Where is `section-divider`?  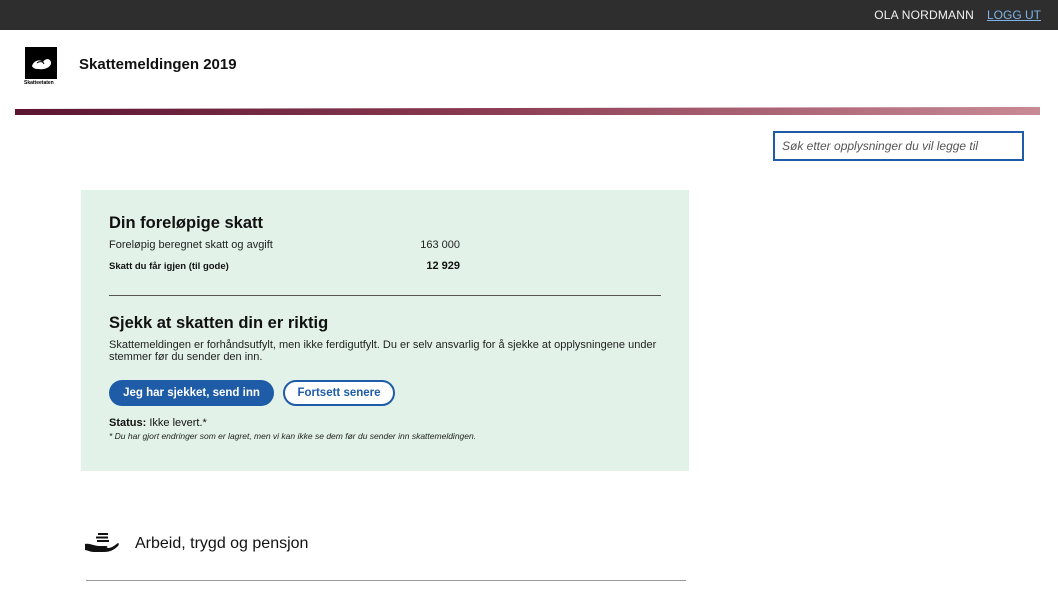 section-divider is located at coordinates (386, 580).